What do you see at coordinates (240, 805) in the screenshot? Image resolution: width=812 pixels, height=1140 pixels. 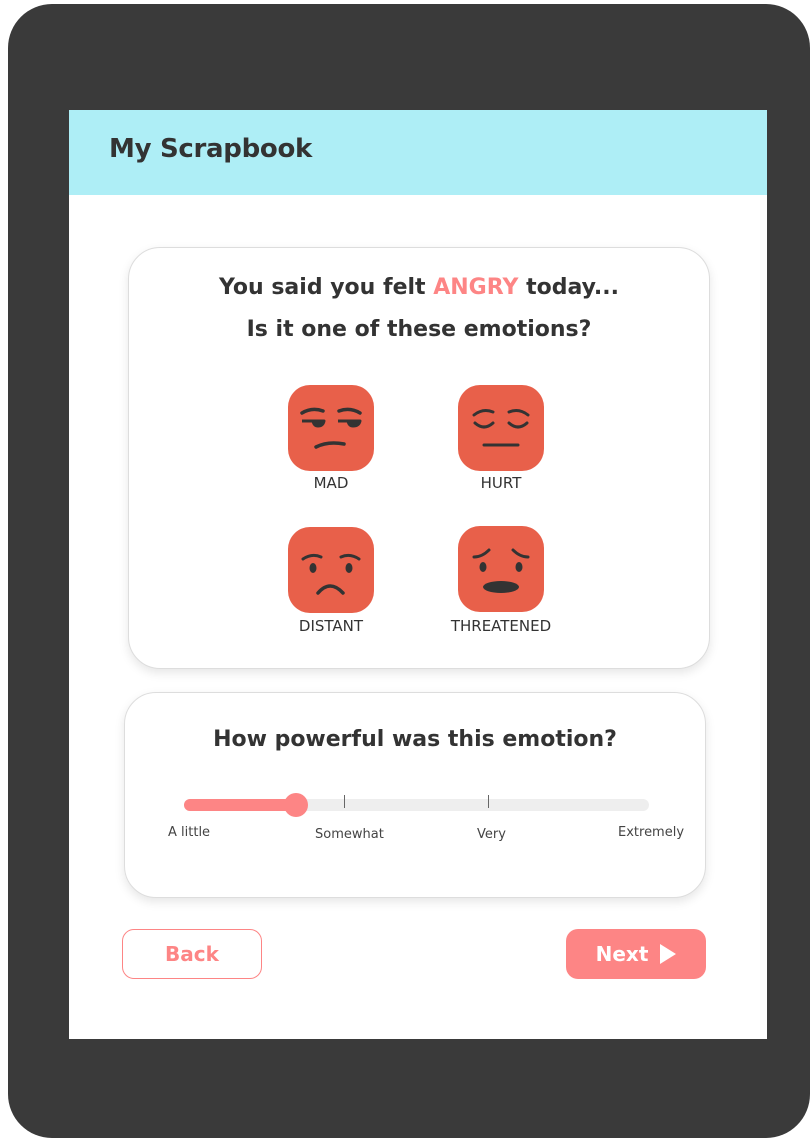 I see `slider-fill` at bounding box center [240, 805].